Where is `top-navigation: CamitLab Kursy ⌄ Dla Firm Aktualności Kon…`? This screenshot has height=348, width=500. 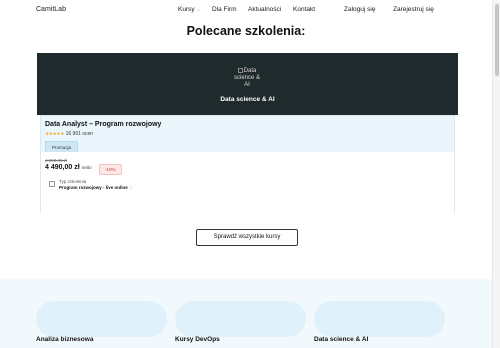 top-navigation: CamitLab Kursy ⌄ Dla Firm Aktualności Kon… is located at coordinates (246, 10).